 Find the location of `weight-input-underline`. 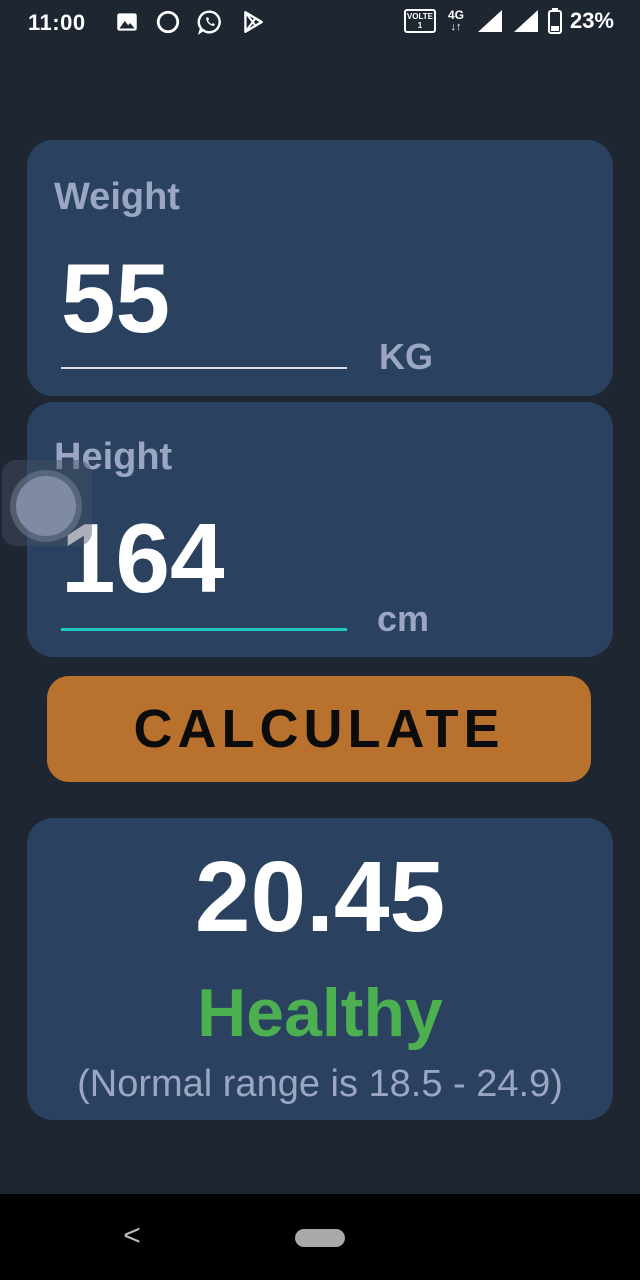

weight-input-underline is located at coordinates (204, 368).